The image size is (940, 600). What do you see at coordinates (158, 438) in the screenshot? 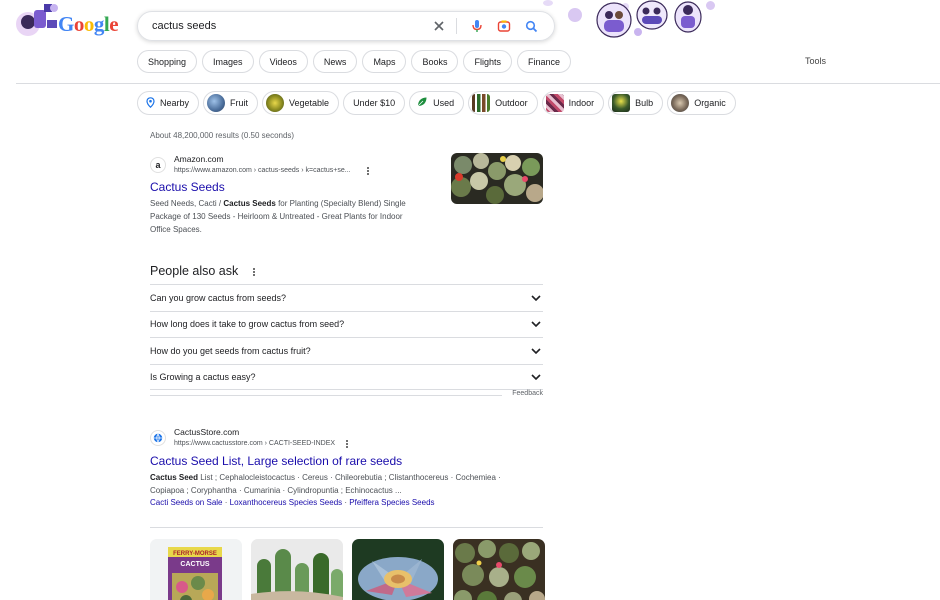
I see `cactusstore-favicon-icon` at bounding box center [158, 438].